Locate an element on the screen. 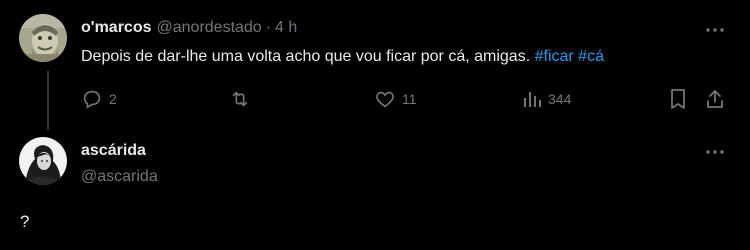 The image size is (750, 250). author-handle: @anordestado is located at coordinates (209, 28).